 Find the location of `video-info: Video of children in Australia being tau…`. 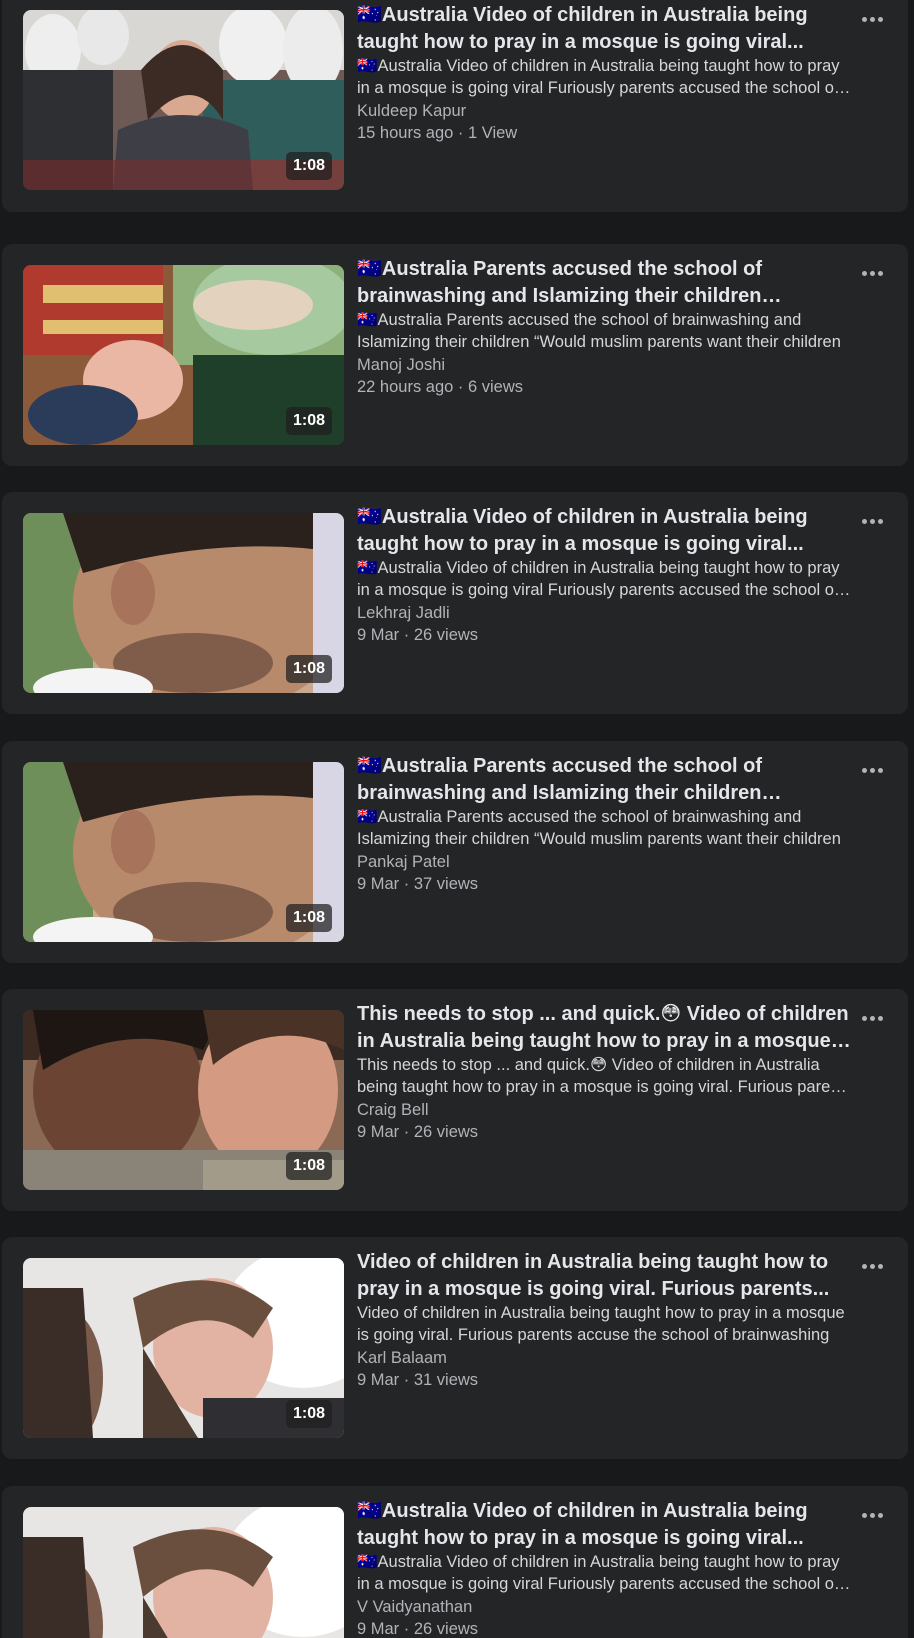

video-info: Video of children in Australia being tau… is located at coordinates (605, 1320).